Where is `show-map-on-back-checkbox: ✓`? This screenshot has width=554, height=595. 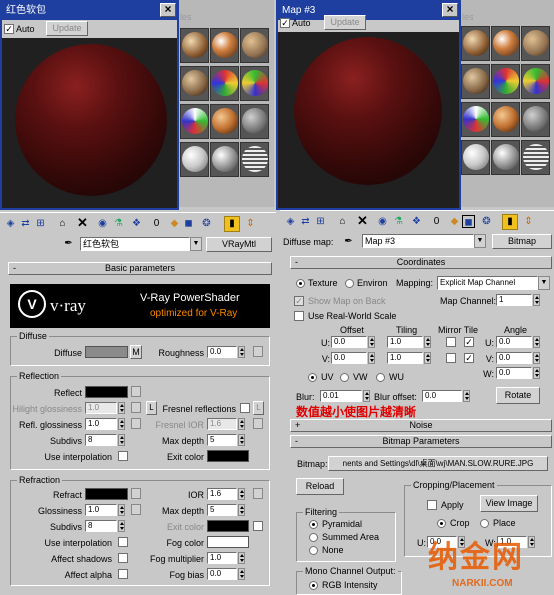
show-map-on-back-checkbox: ✓ is located at coordinates (299, 301).